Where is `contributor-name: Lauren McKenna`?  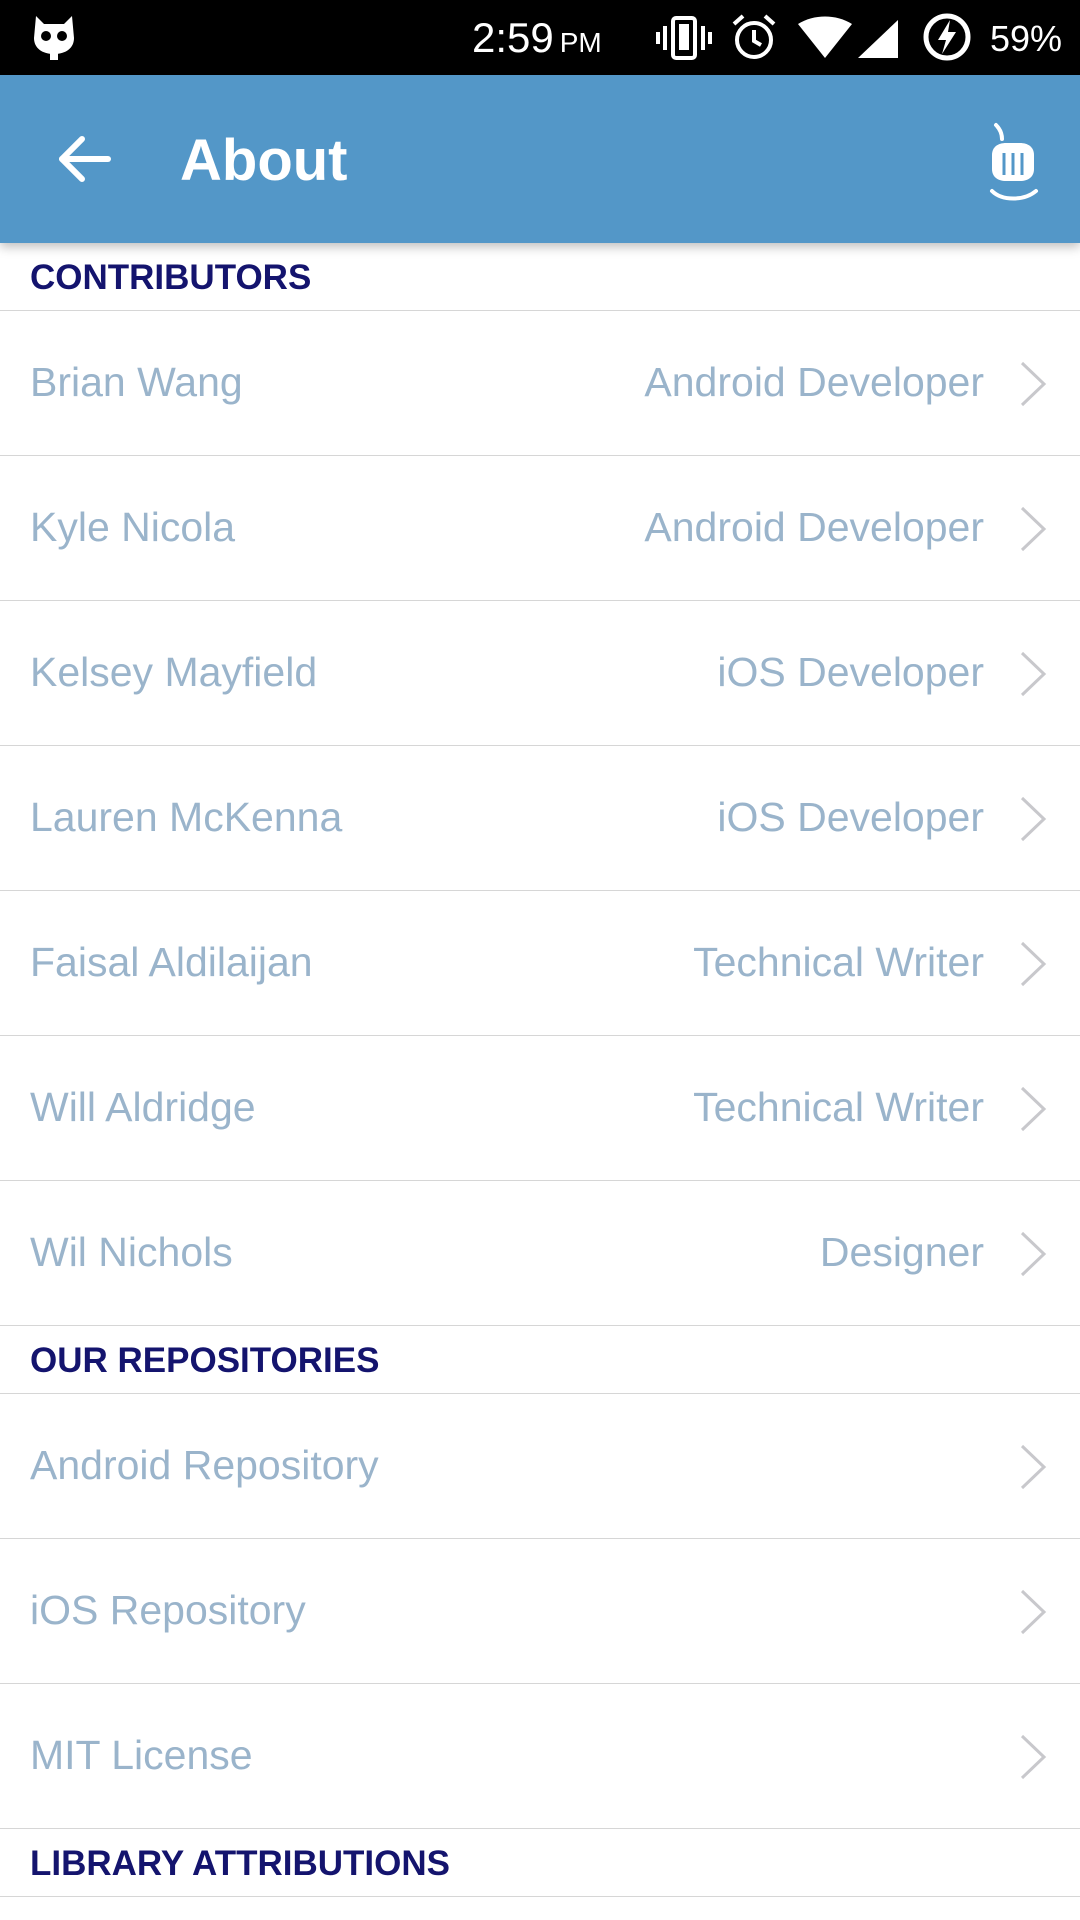
contributor-name: Lauren McKenna is located at coordinates (186, 817).